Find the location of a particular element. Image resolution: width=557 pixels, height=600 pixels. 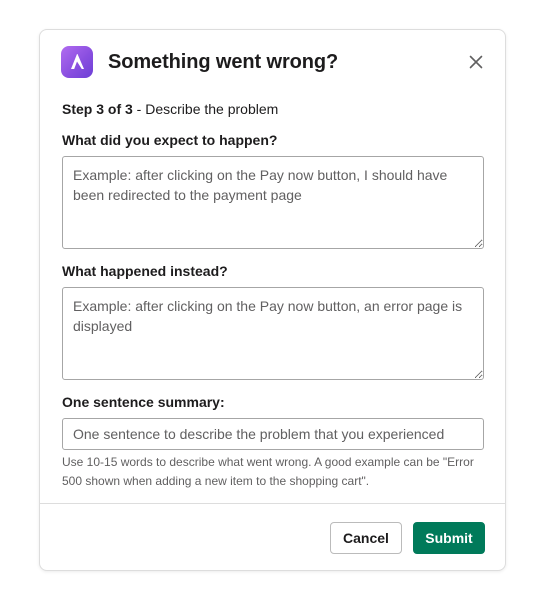

app-logo-glyph is located at coordinates (77, 61).